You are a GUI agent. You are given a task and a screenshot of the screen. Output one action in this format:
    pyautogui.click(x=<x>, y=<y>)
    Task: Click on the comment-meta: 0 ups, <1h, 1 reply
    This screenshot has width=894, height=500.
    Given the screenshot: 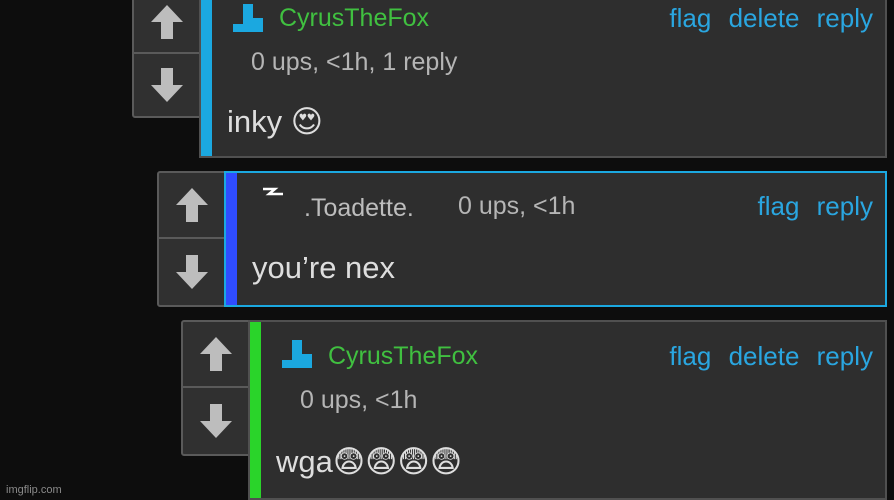 What is the action you would take?
    pyautogui.click(x=354, y=62)
    